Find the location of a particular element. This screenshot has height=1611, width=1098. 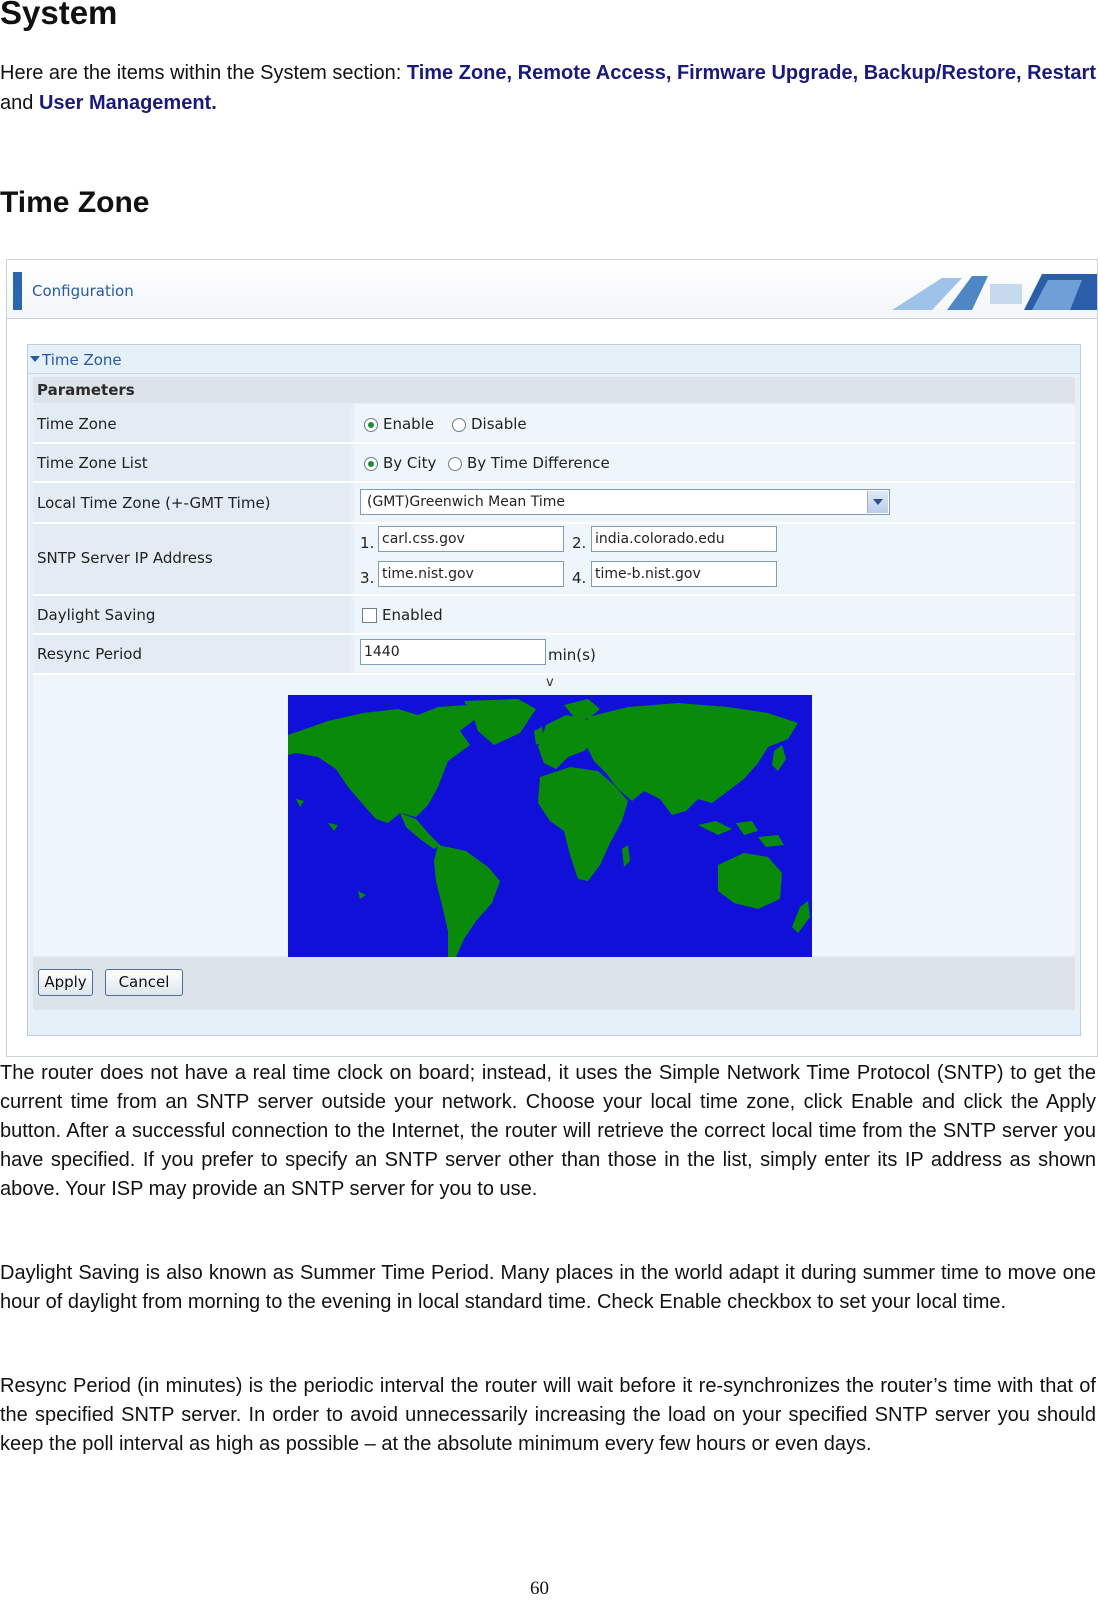

map-marker: v is located at coordinates (550, 682).